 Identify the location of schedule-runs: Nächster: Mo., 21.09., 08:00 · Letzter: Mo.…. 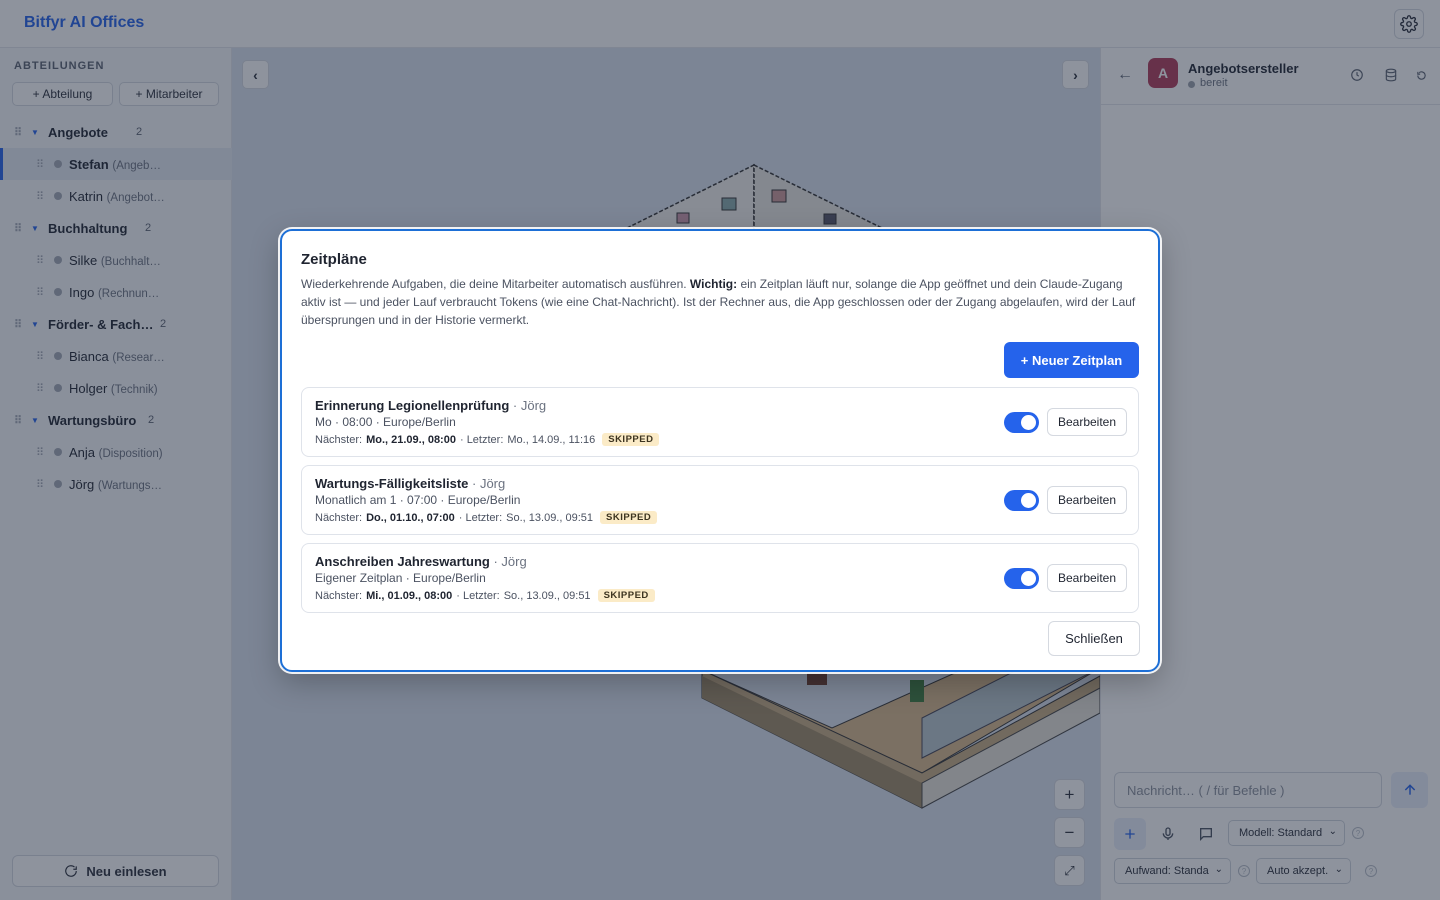
(487, 439).